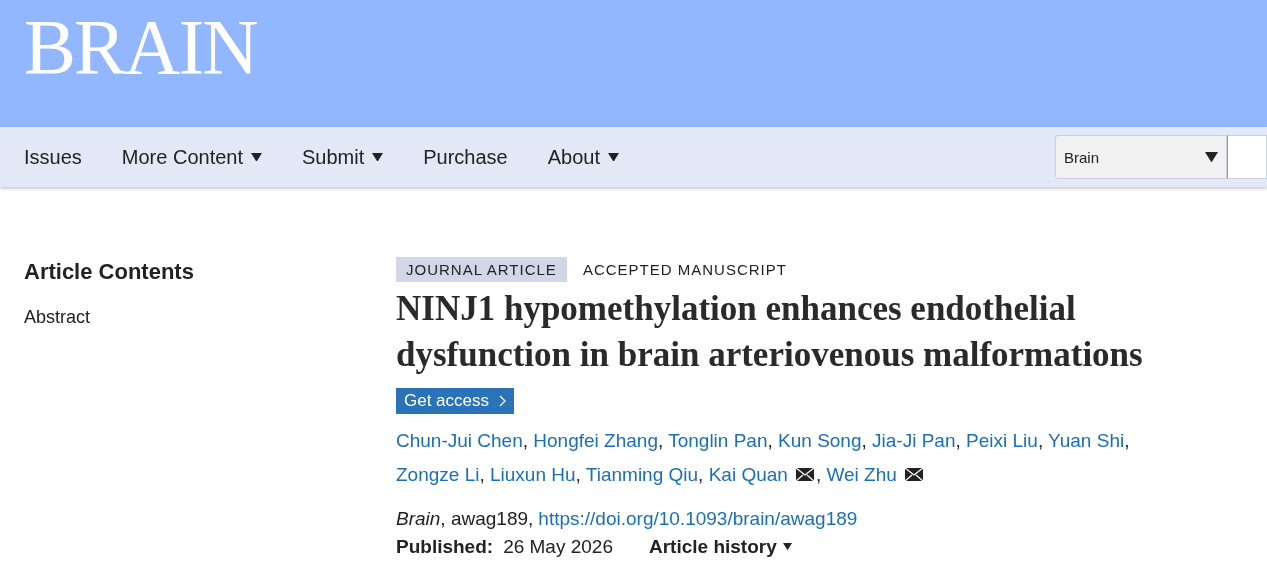 Image resolution: width=1267 pixels, height=576 pixels. I want to click on author-link: Zongze Li, so click(438, 474).